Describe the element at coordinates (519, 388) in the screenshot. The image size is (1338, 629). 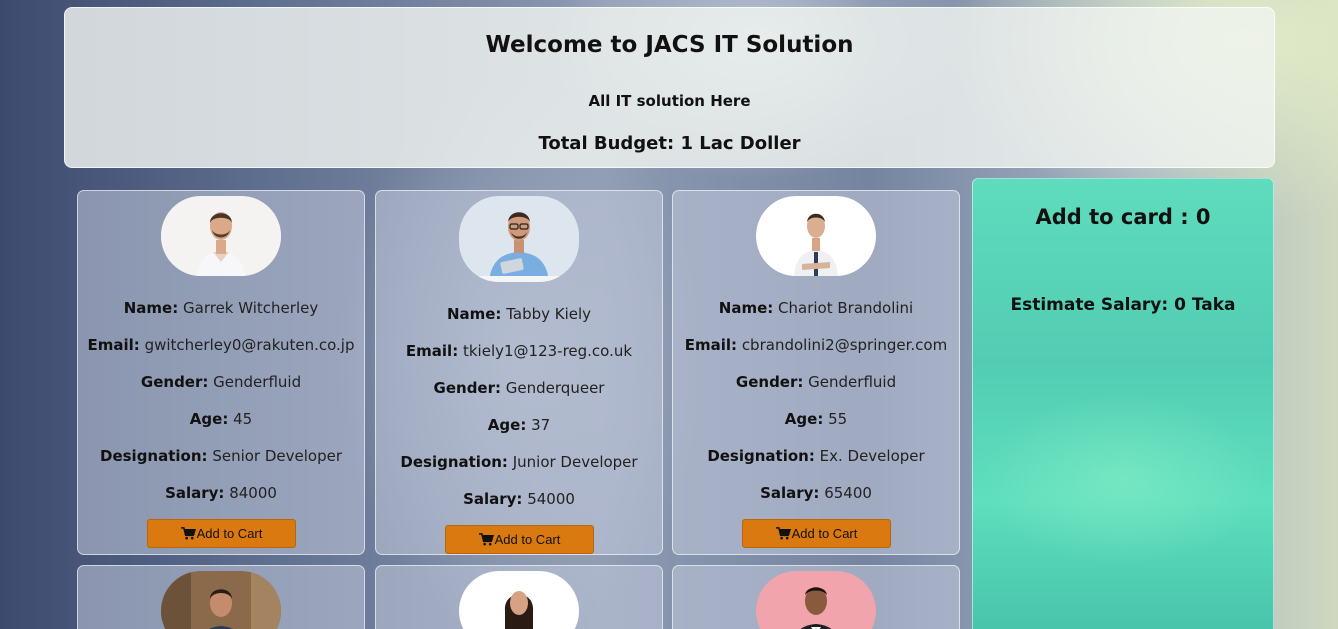
I see `employee-gender: Gender: Genderqueer` at that location.